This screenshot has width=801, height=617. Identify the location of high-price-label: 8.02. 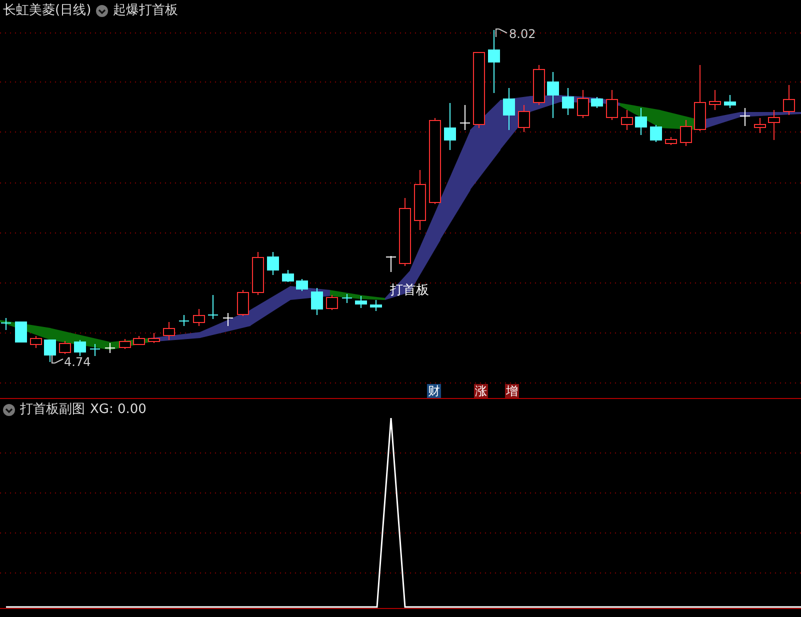
(522, 34).